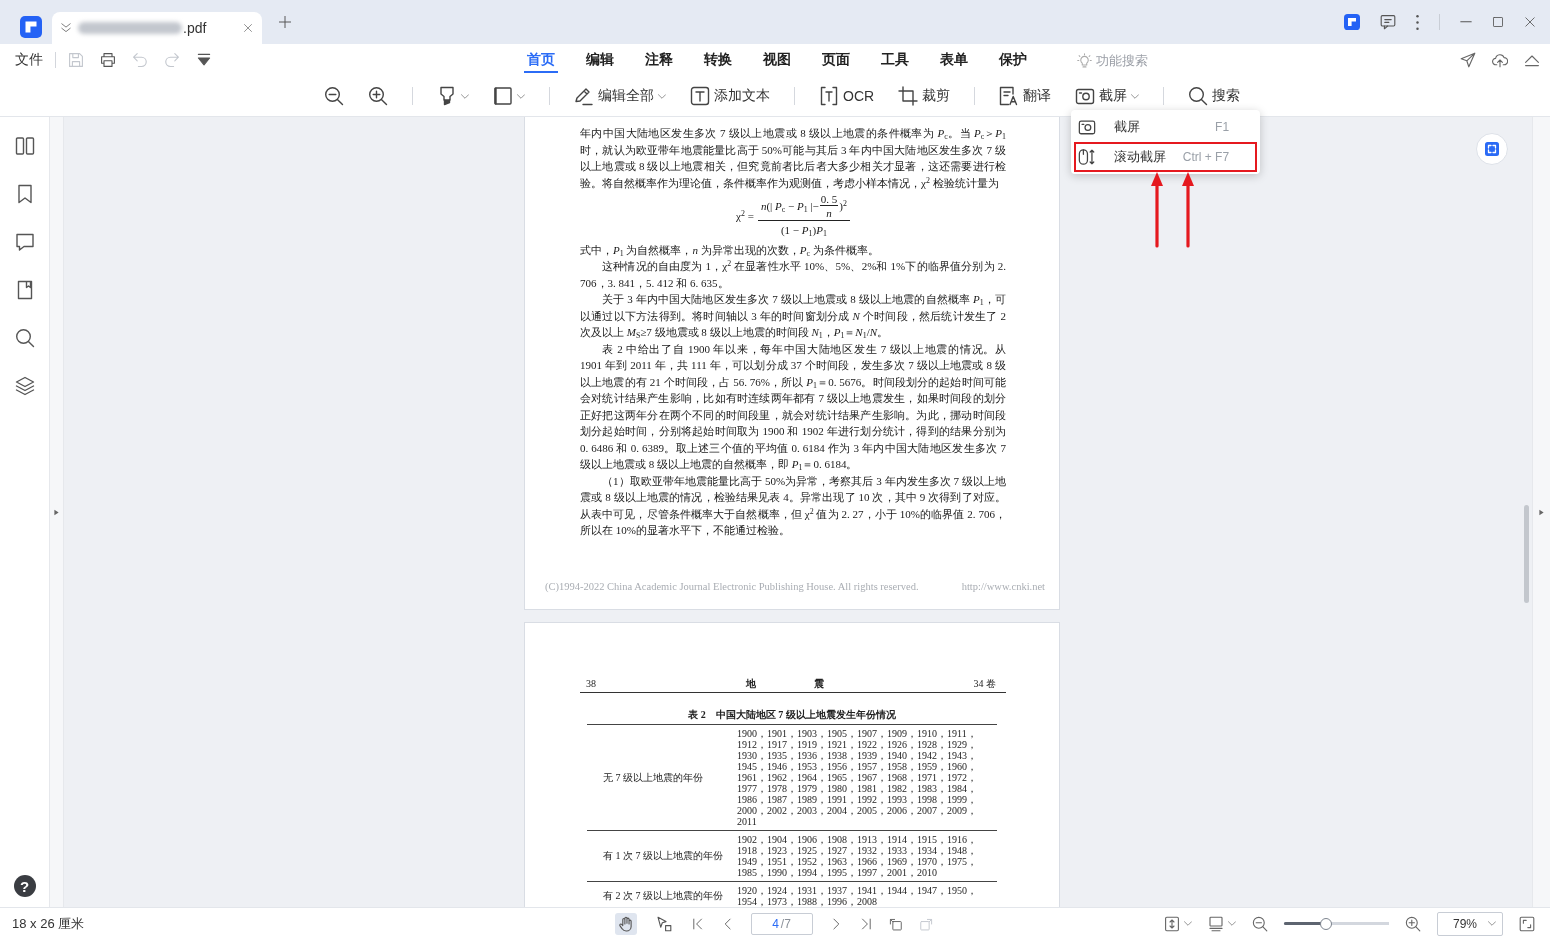 This screenshot has height=939, width=1550. I want to click on fit-page-icon, so click(1172, 923).